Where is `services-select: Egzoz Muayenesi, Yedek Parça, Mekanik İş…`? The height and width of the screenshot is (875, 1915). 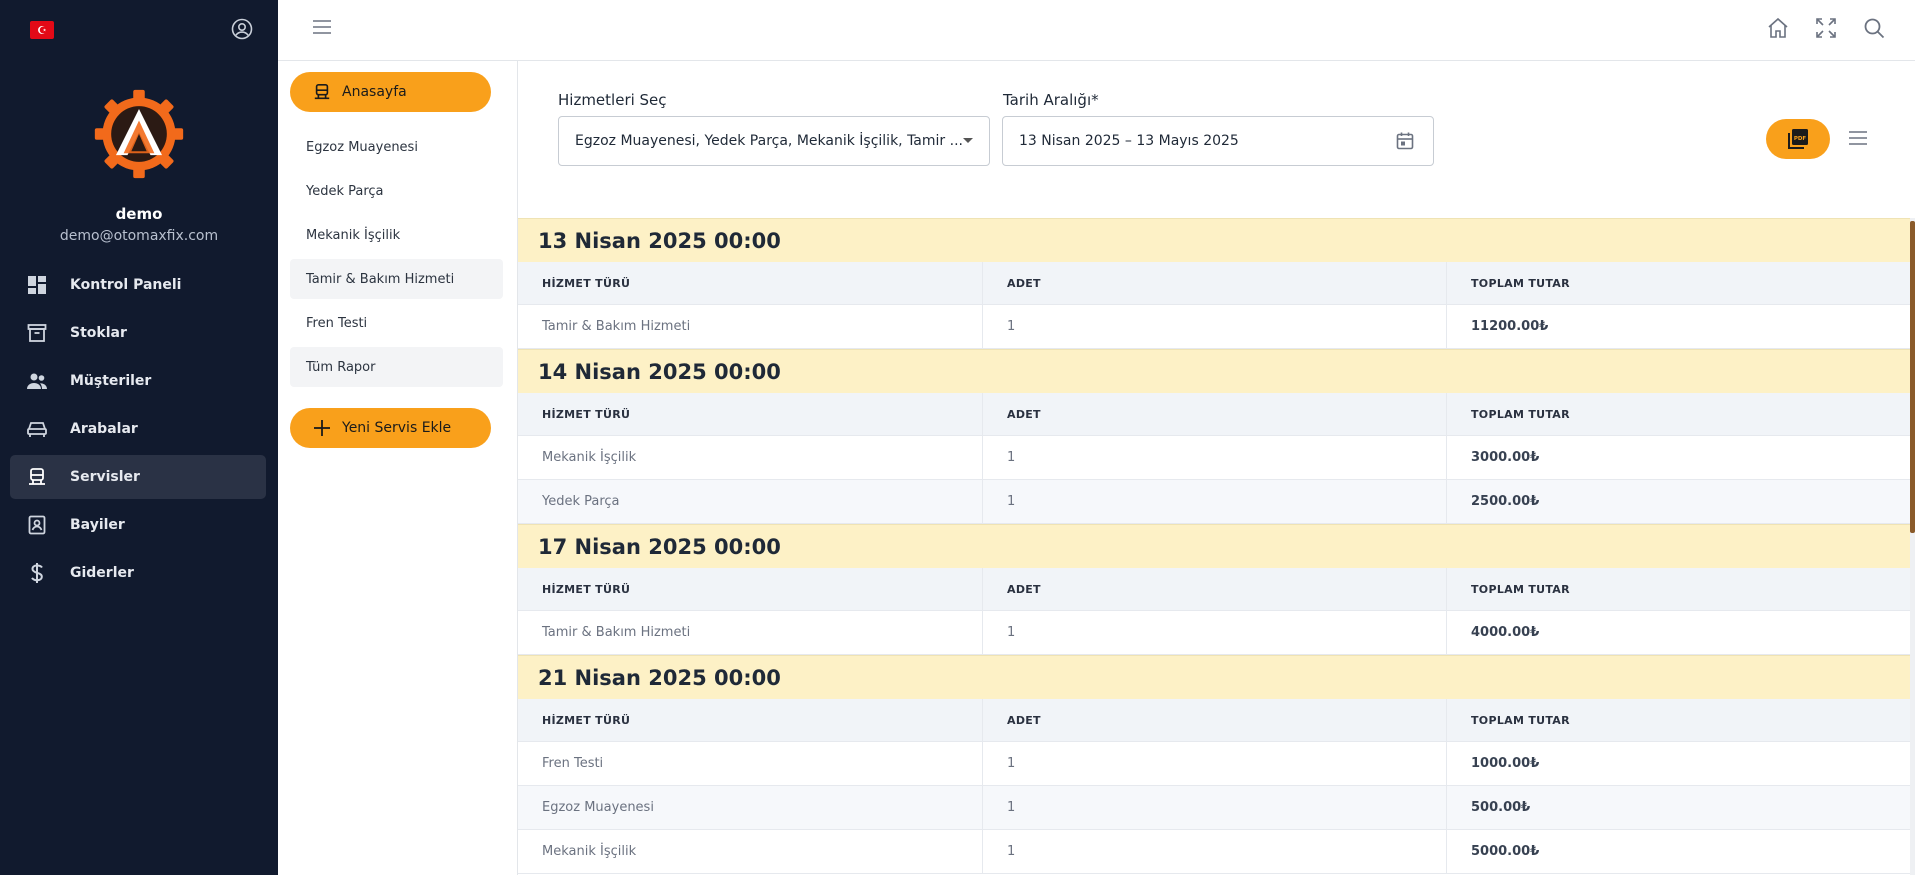
services-select: Egzoz Muayenesi, Yedek Parça, Mekanik İş… is located at coordinates (774, 141).